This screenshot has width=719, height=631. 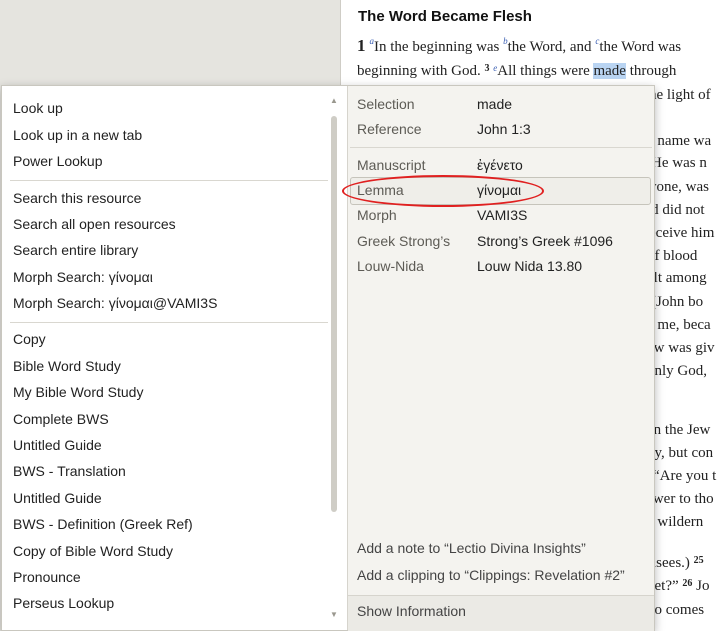 I want to click on menu-item-morph-search-full: Morph Search: γίνομαι@VAMI3S, so click(x=115, y=303).